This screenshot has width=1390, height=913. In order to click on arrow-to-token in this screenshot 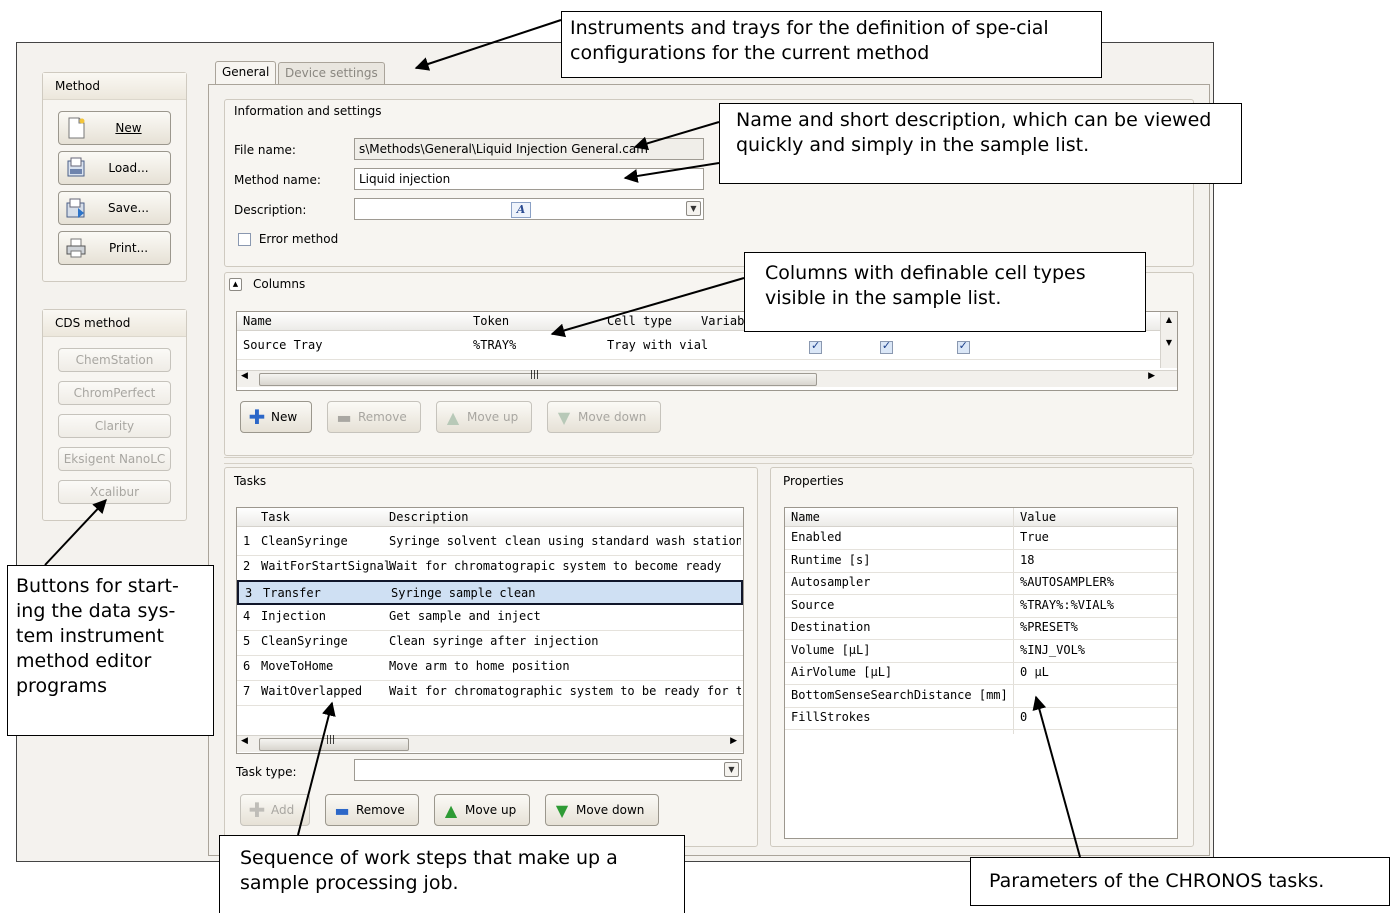, I will do `click(647, 307)`.